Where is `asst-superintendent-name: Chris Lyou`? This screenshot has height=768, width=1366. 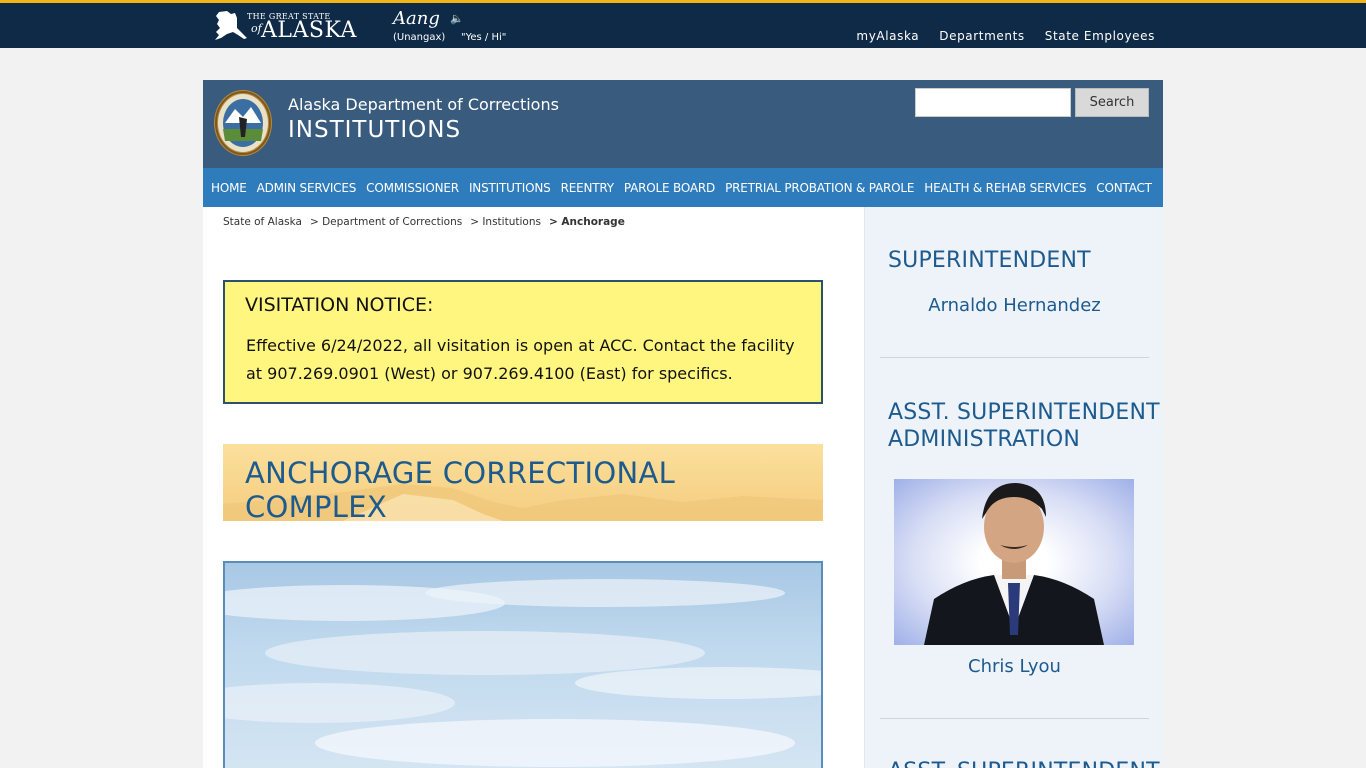
asst-superintendent-name: Chris Lyou is located at coordinates (1014, 666).